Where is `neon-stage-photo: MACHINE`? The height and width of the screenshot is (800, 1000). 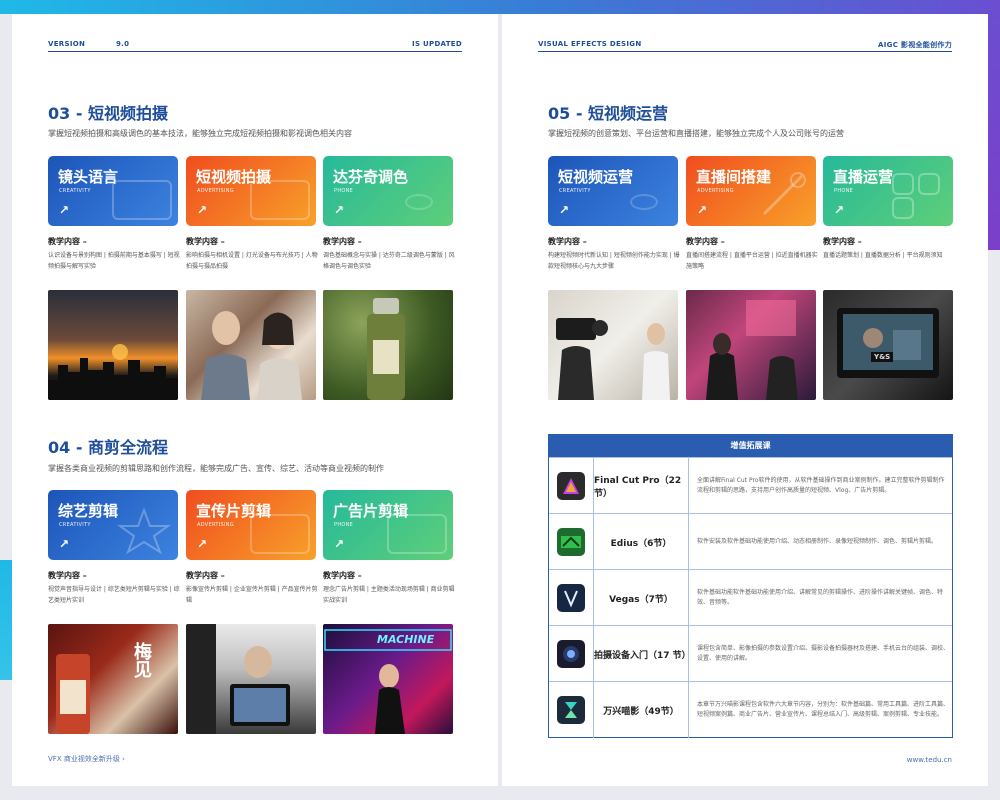 neon-stage-photo: MACHINE is located at coordinates (388, 679).